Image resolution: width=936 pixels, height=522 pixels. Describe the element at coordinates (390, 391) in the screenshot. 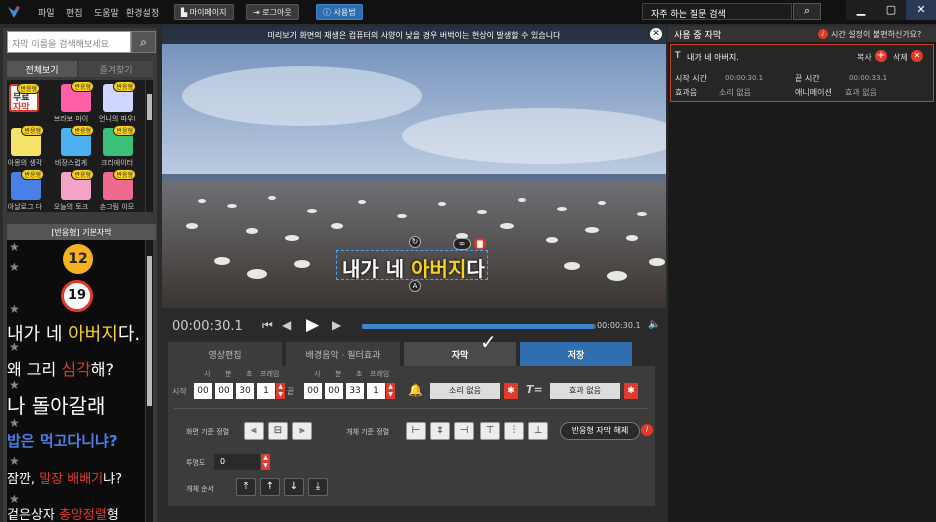

I see `end-stepper-icon: ▲ ▼` at that location.